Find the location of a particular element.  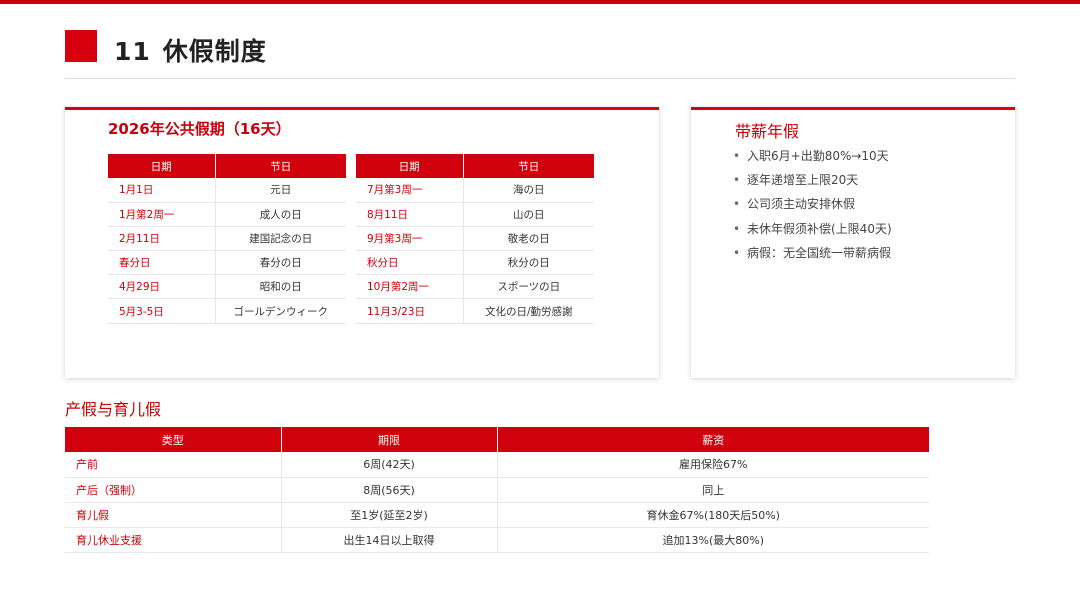

holiday-date: 10月第2周一 is located at coordinates (410, 287).